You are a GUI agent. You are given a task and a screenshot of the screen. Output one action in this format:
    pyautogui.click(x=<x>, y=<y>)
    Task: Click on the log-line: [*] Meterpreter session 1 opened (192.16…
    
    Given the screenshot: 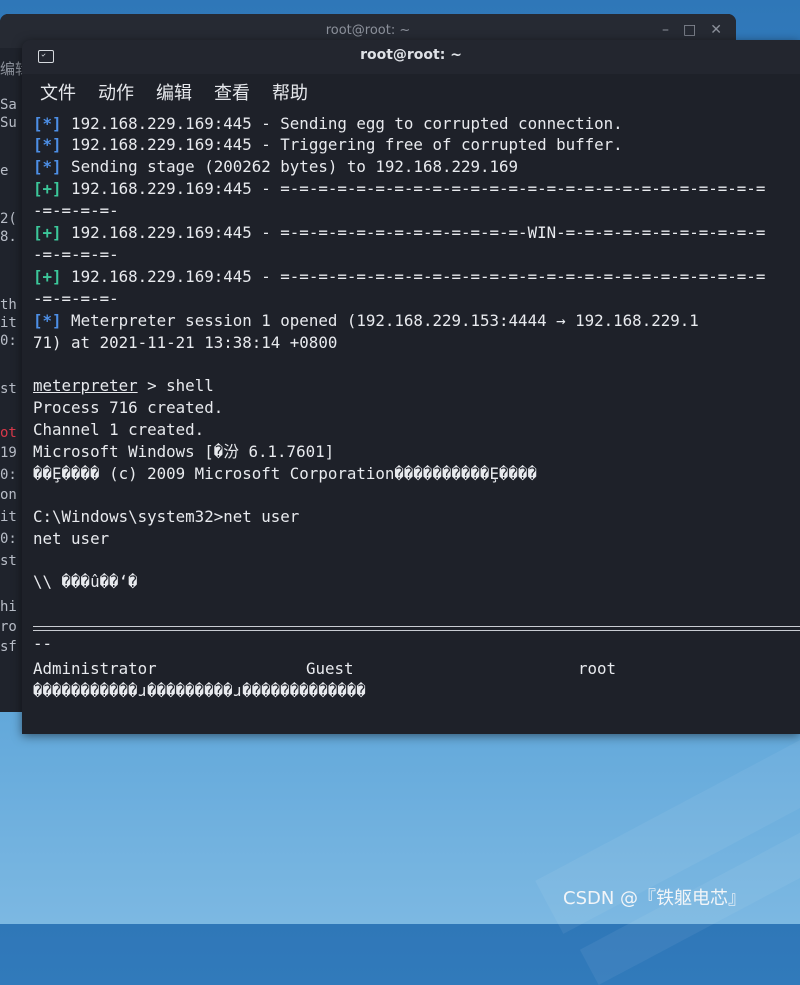 What is the action you would take?
    pyautogui.click(x=366, y=321)
    